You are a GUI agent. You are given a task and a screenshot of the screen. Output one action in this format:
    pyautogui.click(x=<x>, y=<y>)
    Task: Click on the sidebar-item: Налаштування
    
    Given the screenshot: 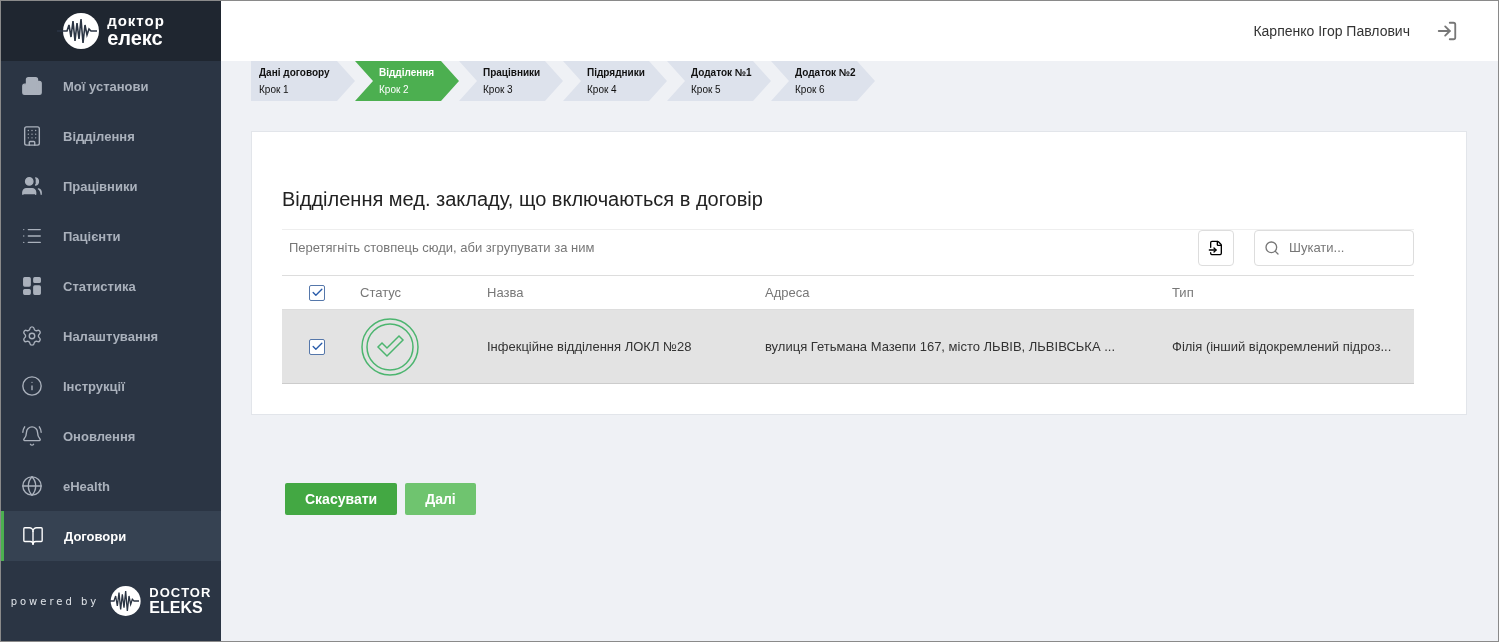 What is the action you would take?
    pyautogui.click(x=111, y=336)
    